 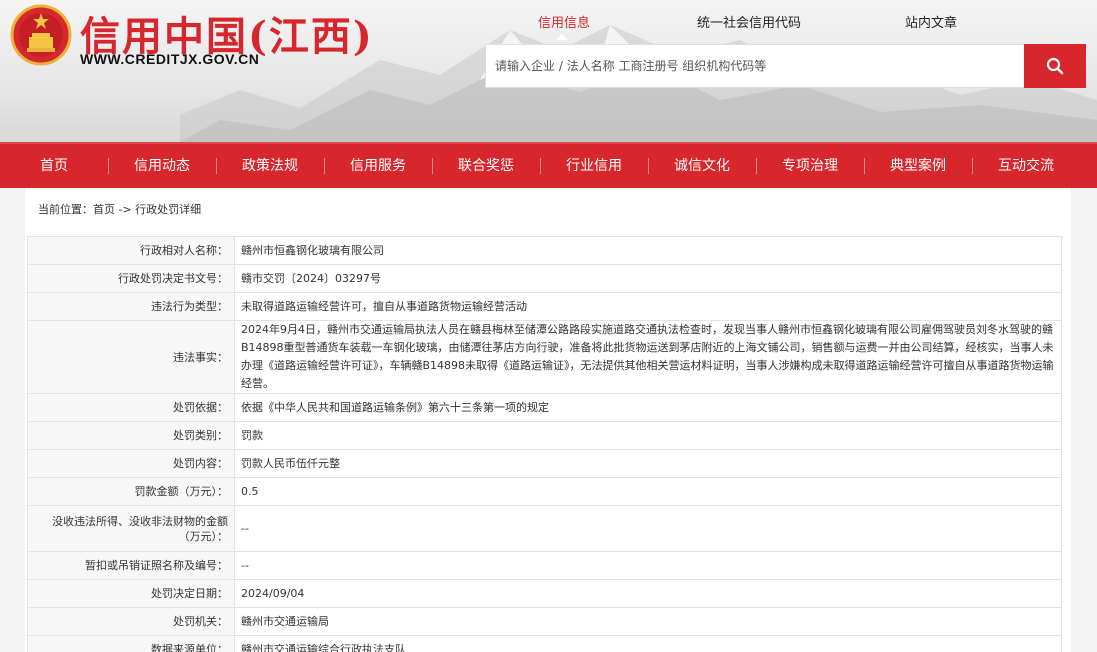 I want to click on search-tabs: 信用信息 统一社会信用代码 站内文章, so click(x=787, y=23).